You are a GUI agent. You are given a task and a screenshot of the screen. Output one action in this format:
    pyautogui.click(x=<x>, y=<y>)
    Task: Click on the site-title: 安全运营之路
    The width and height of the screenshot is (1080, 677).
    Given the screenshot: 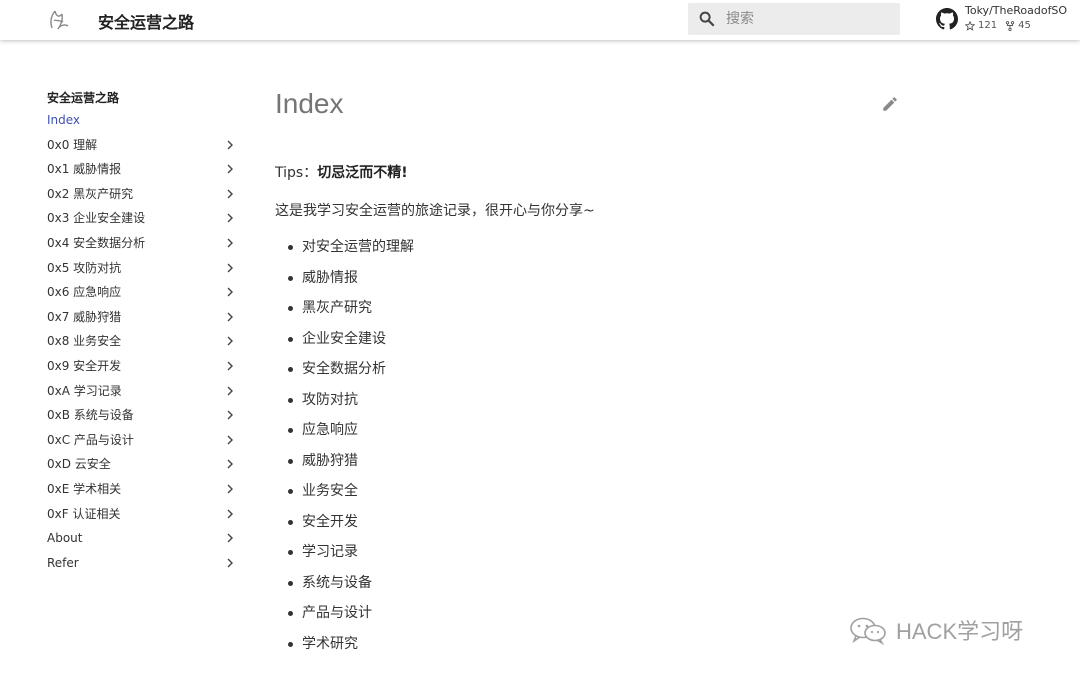 What is the action you would take?
    pyautogui.click(x=146, y=21)
    